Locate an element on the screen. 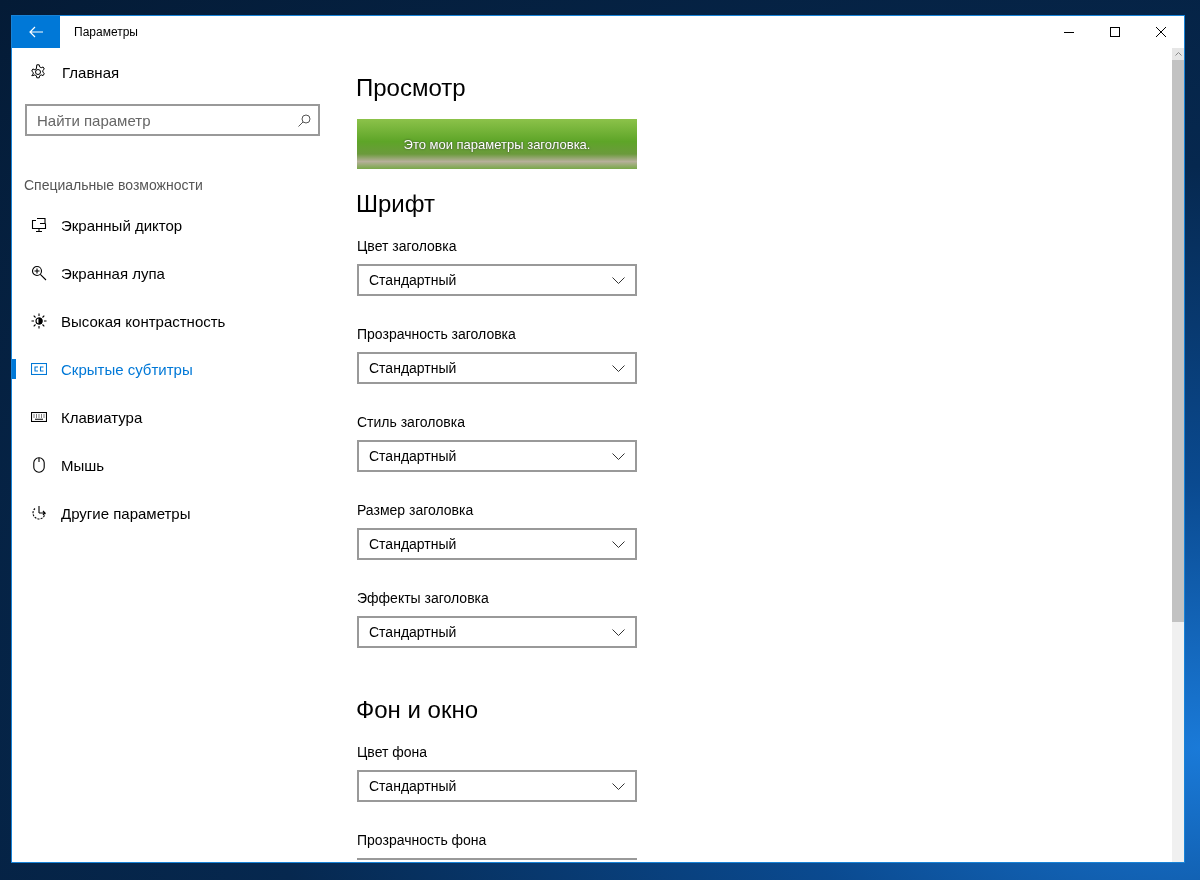 The width and height of the screenshot is (1200, 880). home-nav-item: Главная is located at coordinates (171, 72).